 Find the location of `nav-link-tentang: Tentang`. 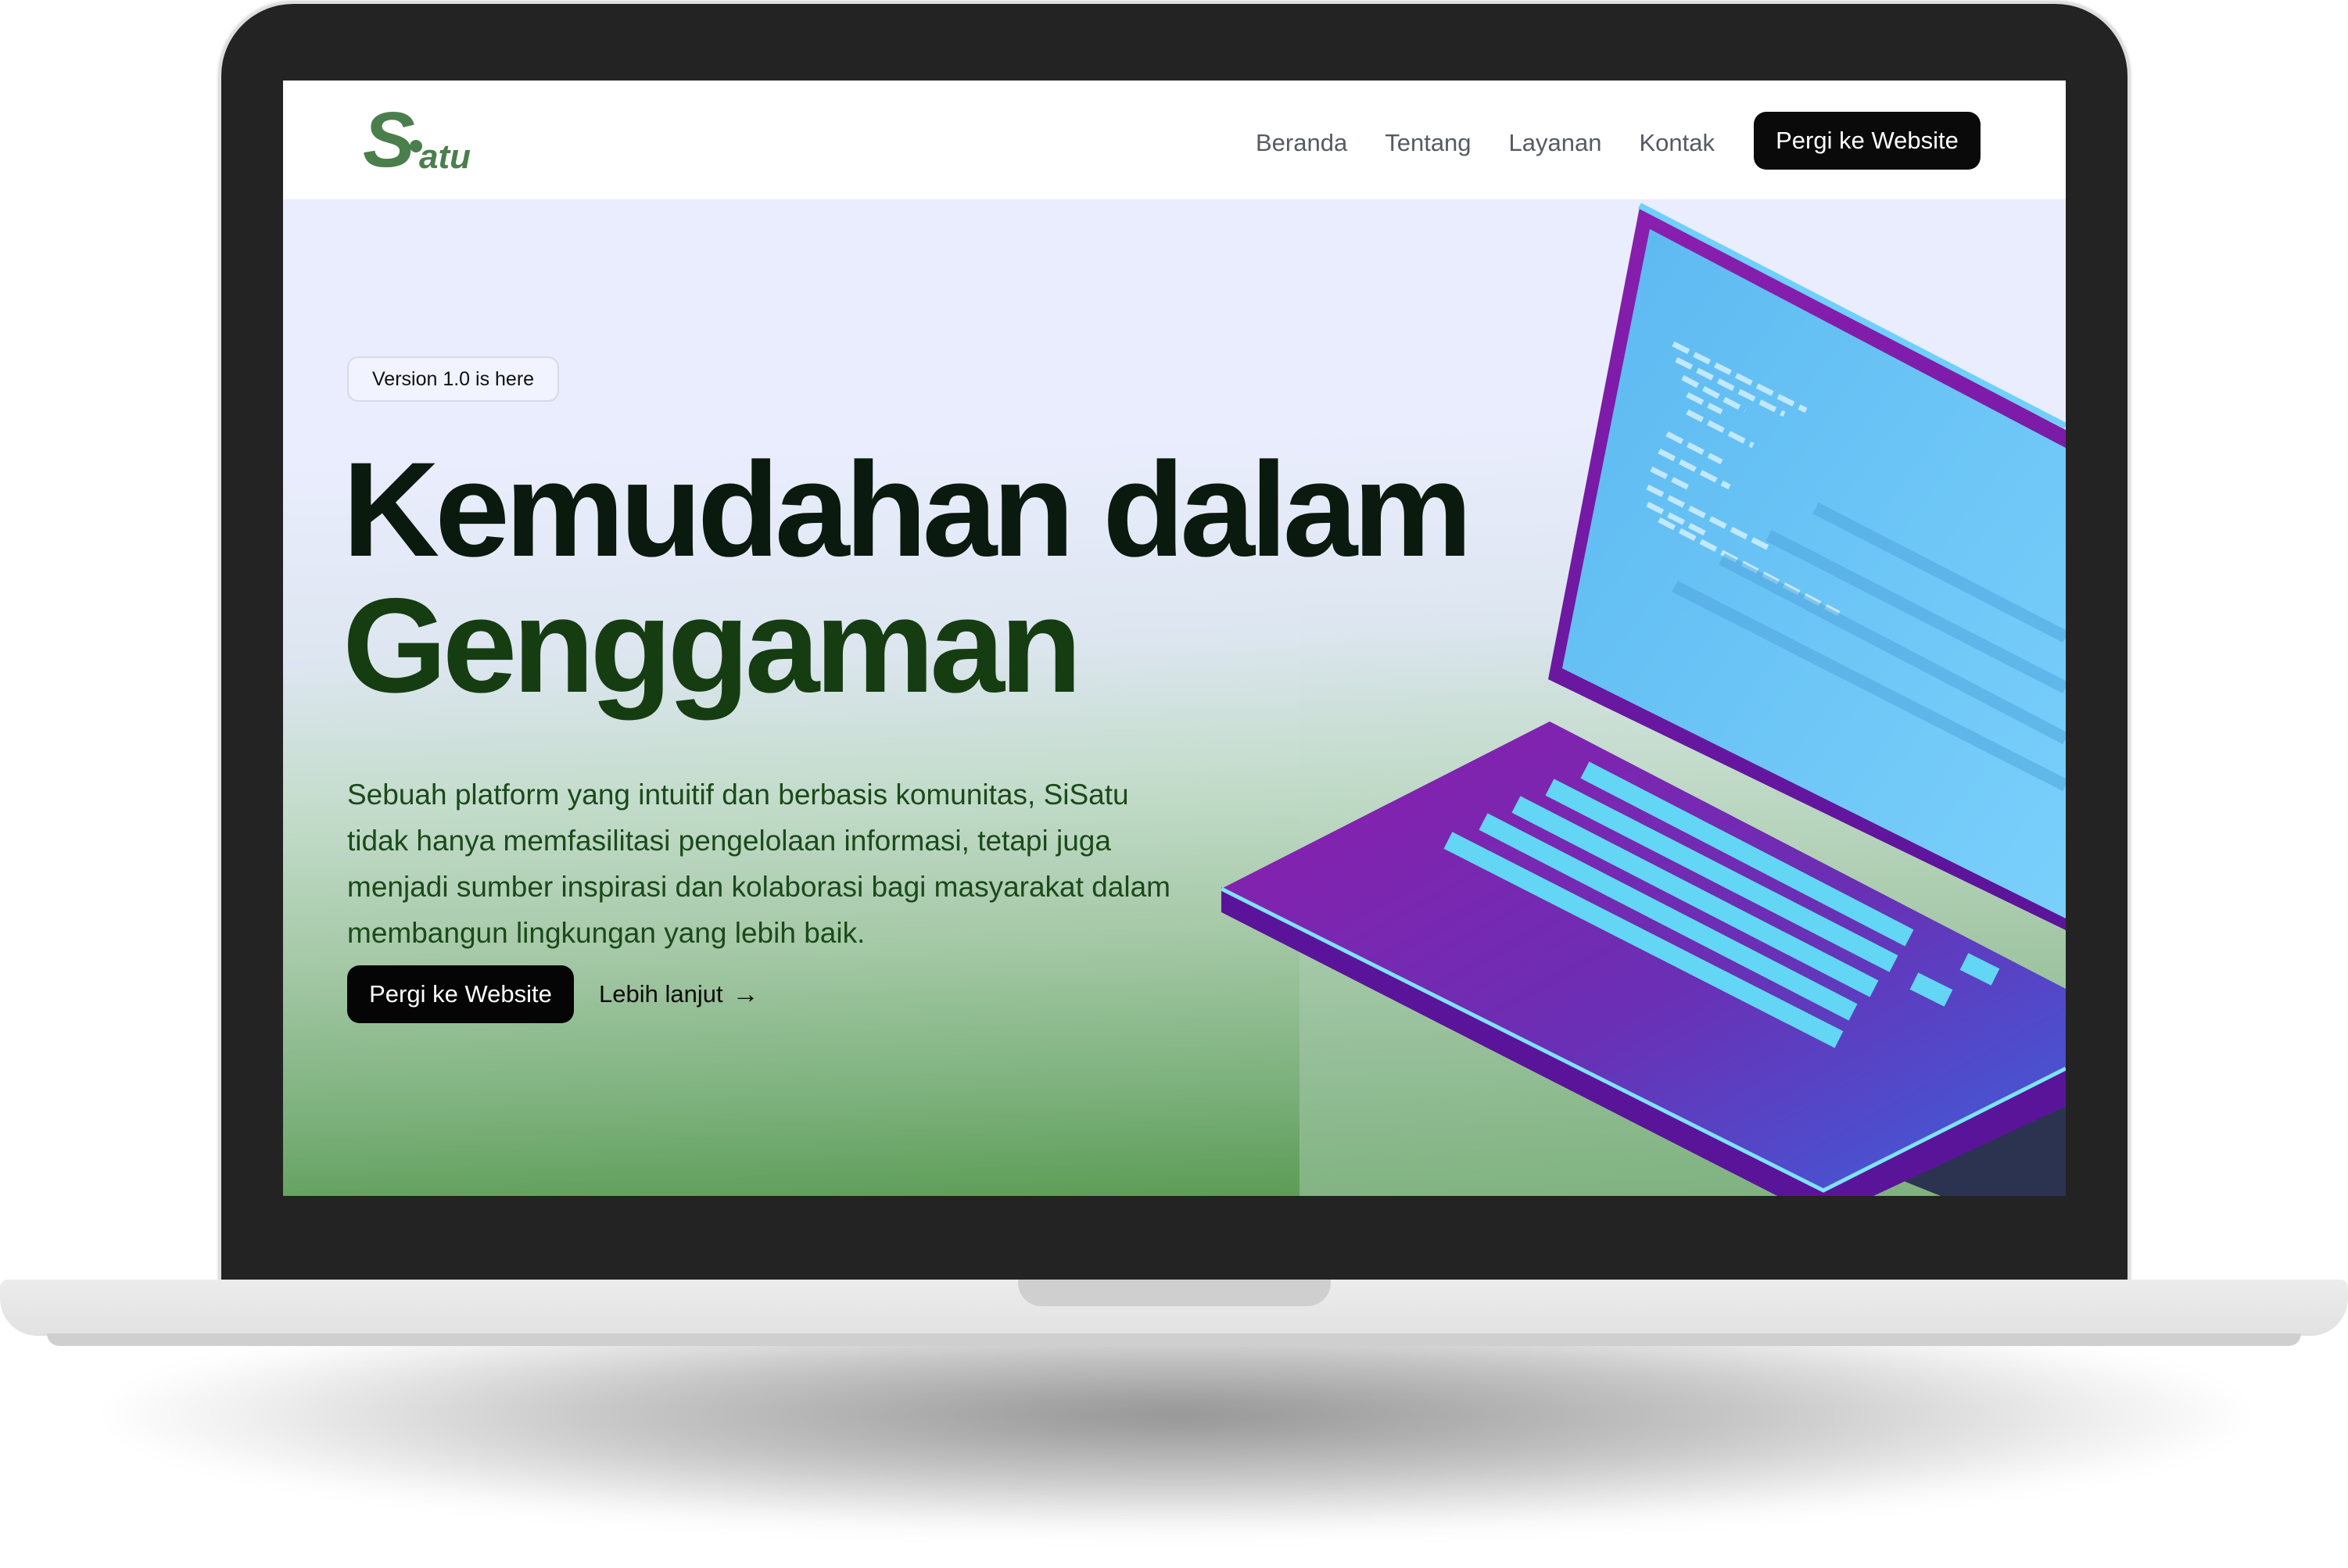

nav-link-tentang: Tentang is located at coordinates (1428, 143).